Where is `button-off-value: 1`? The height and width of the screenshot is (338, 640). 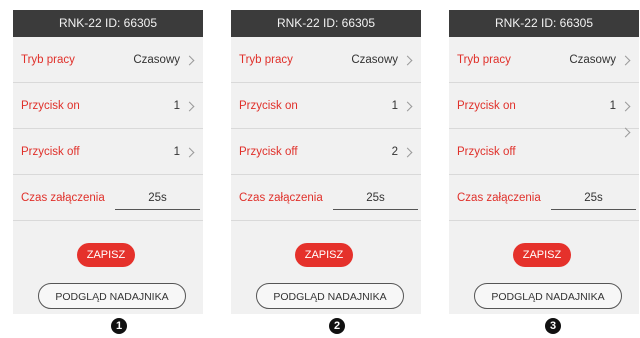
button-off-value: 1 is located at coordinates (176, 152).